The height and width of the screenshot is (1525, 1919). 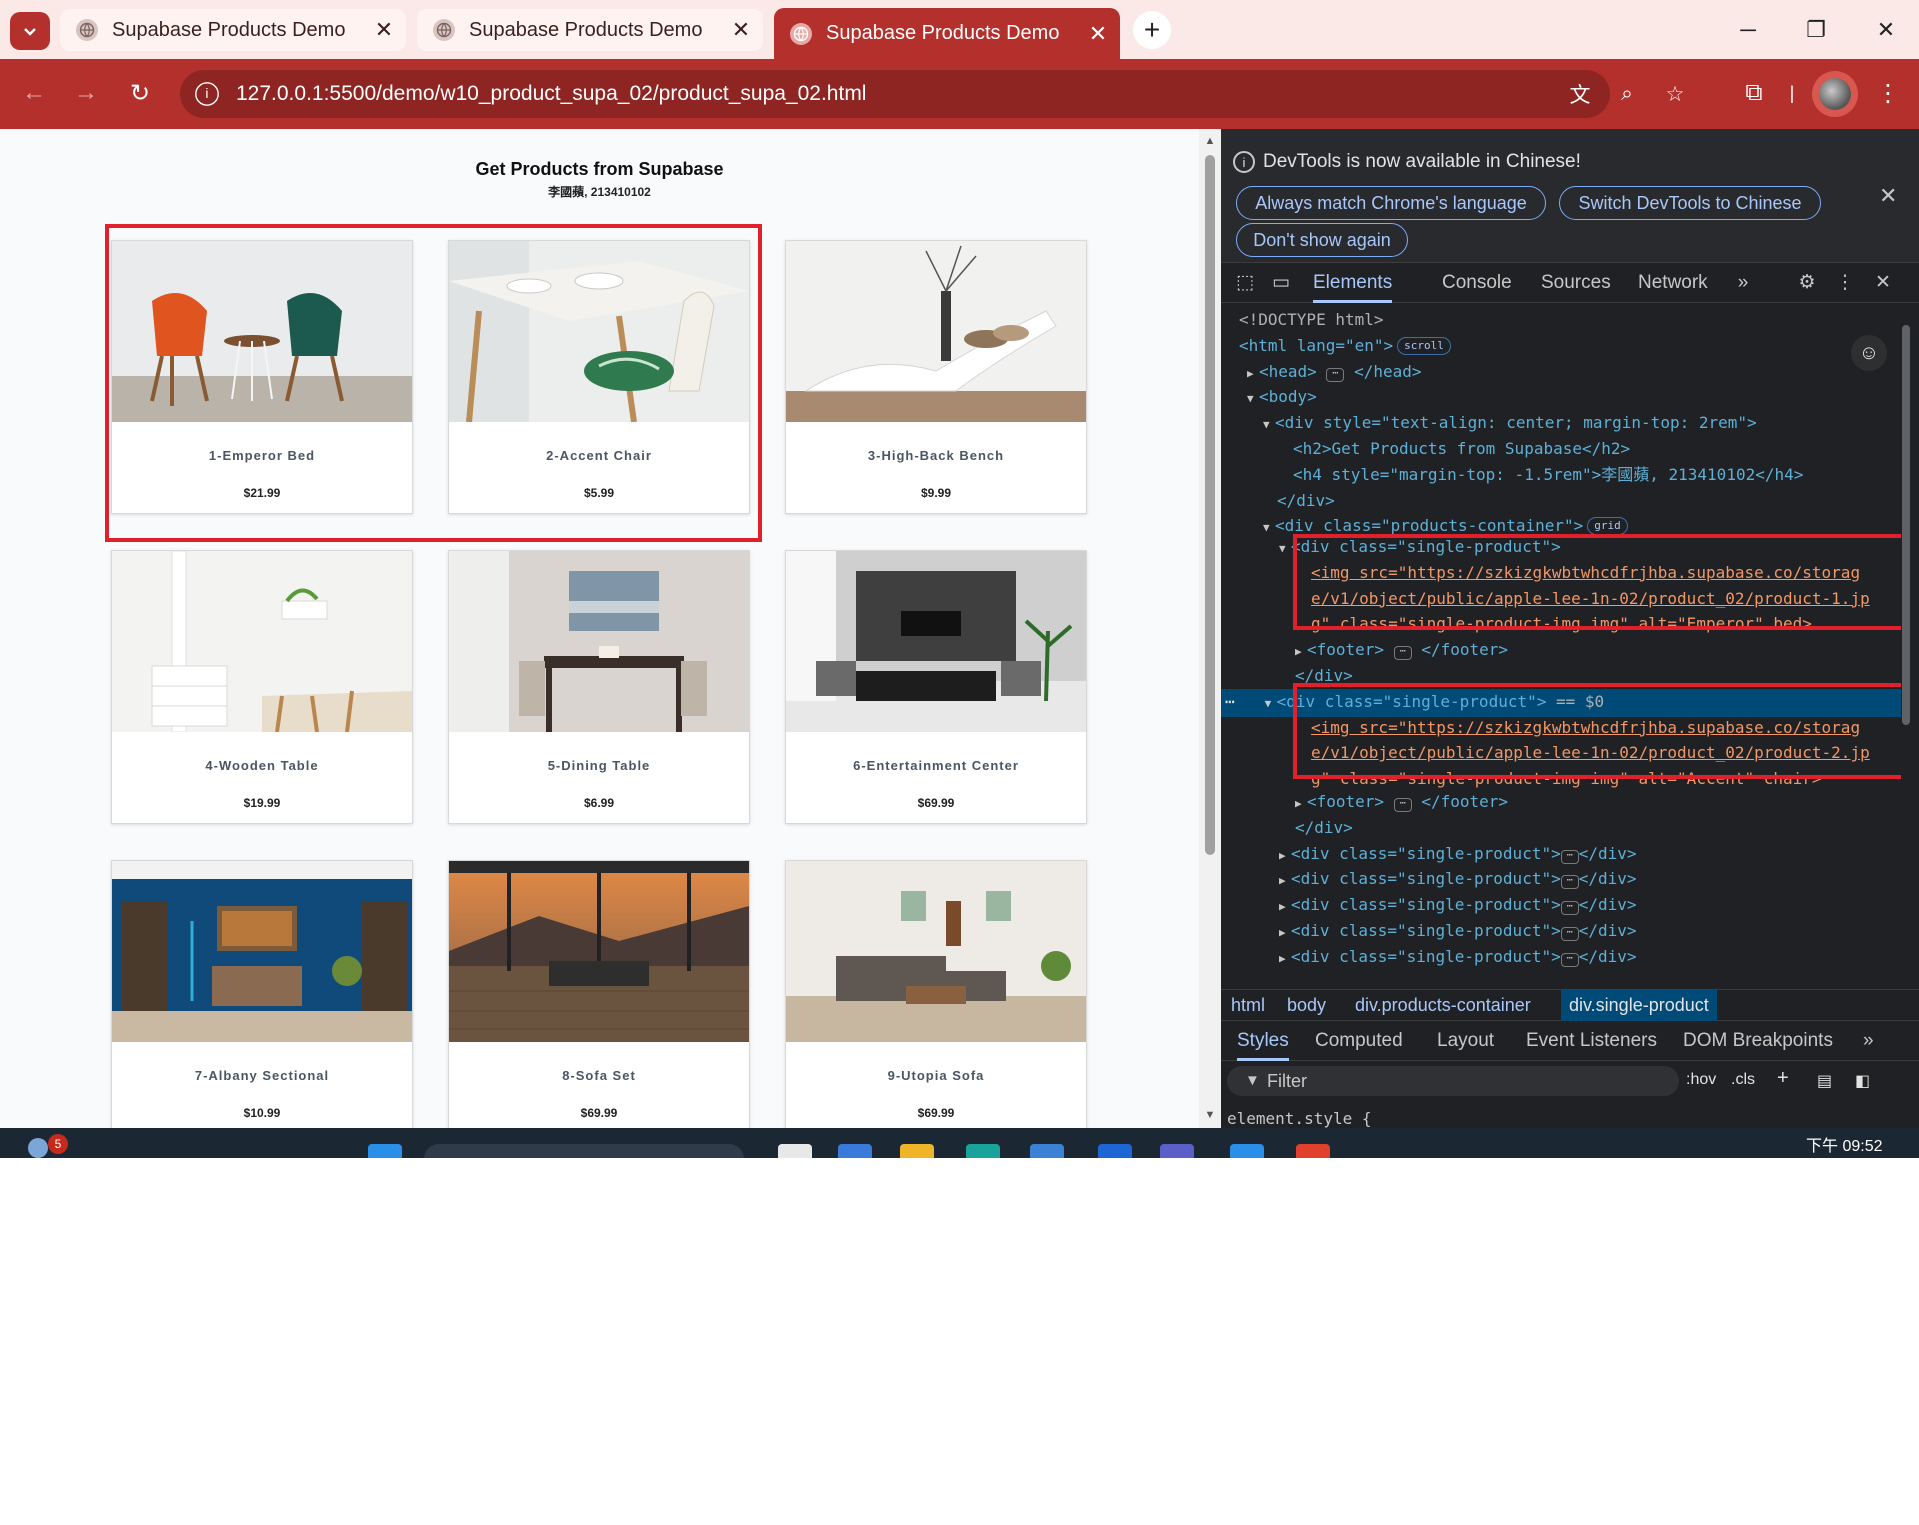 I want to click on product-card: 8-Sofa Set $69.99, so click(x=599, y=994).